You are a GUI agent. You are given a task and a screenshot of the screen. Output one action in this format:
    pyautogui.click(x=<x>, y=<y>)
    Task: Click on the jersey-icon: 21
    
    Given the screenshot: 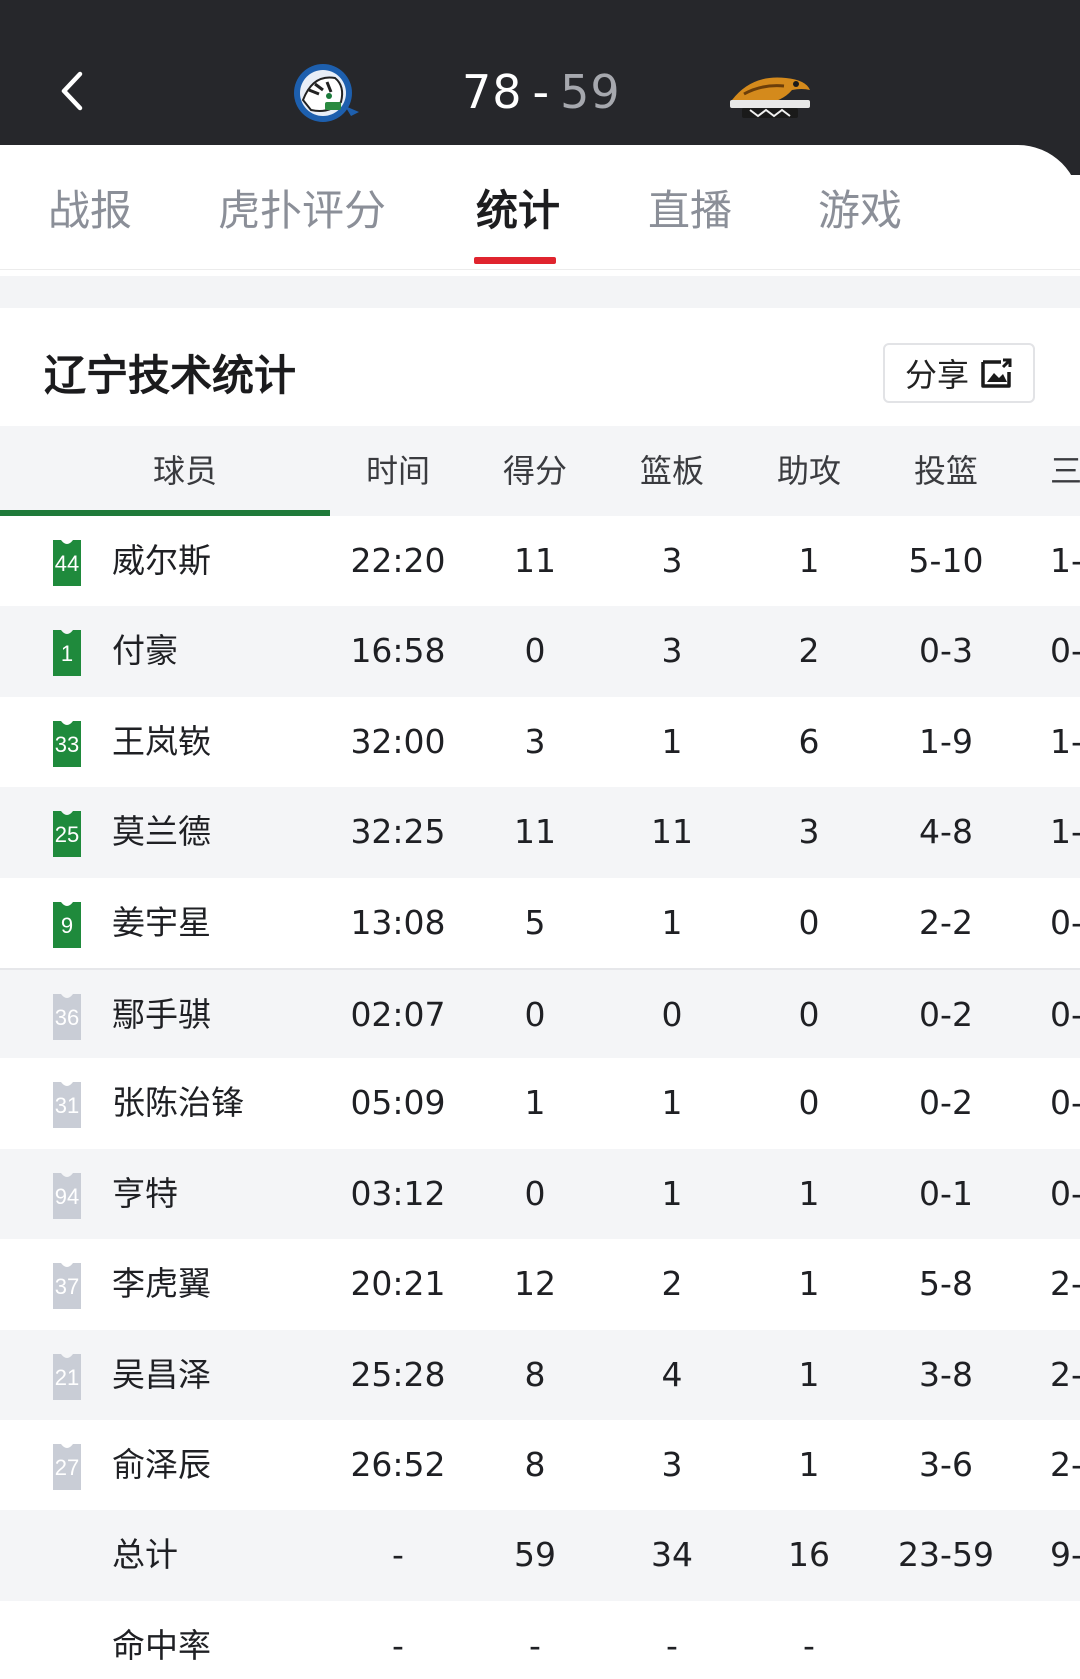 What is the action you would take?
    pyautogui.click(x=67, y=1376)
    